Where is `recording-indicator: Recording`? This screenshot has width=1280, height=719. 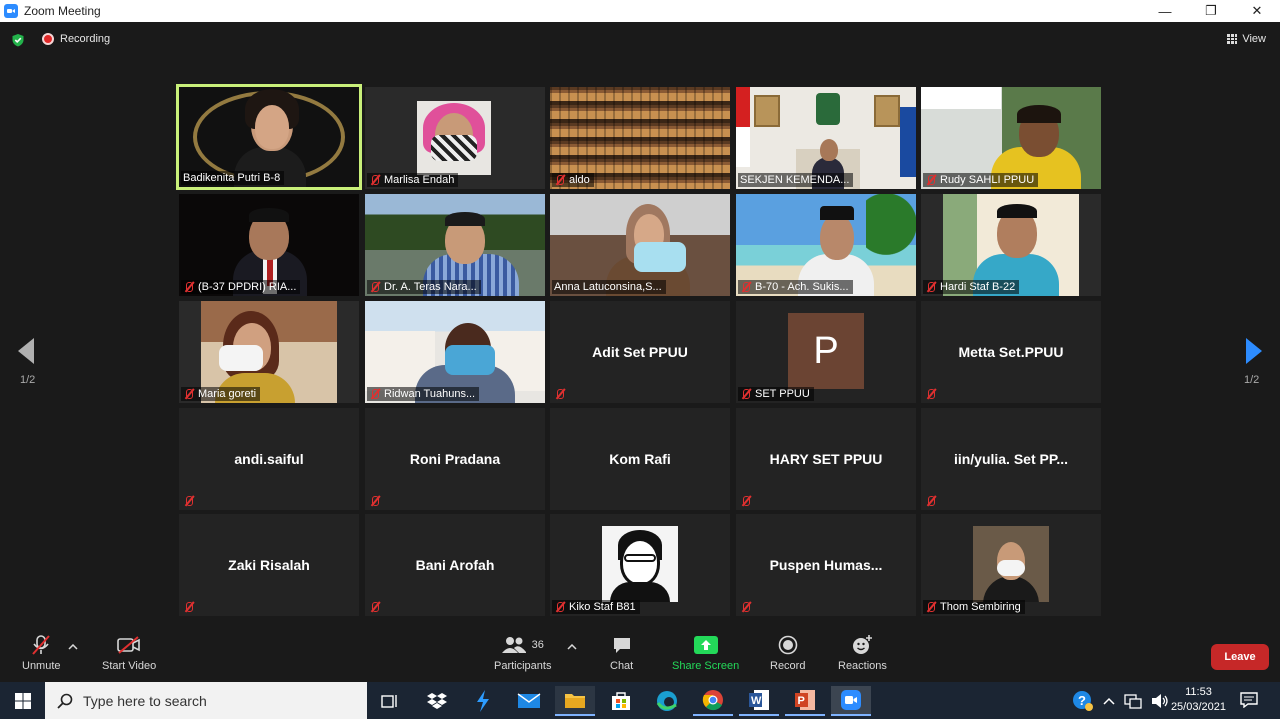
recording-indicator: Recording is located at coordinates (76, 39).